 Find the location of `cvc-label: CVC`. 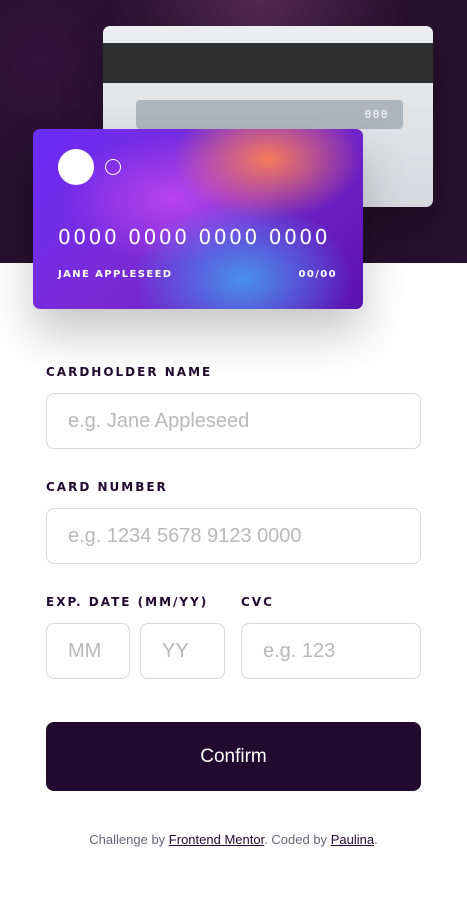

cvc-label: CVC is located at coordinates (257, 602).